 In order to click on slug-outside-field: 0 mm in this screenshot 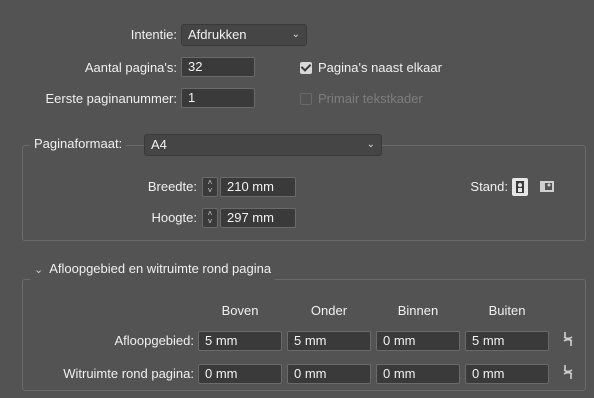, I will do `click(507, 374)`.